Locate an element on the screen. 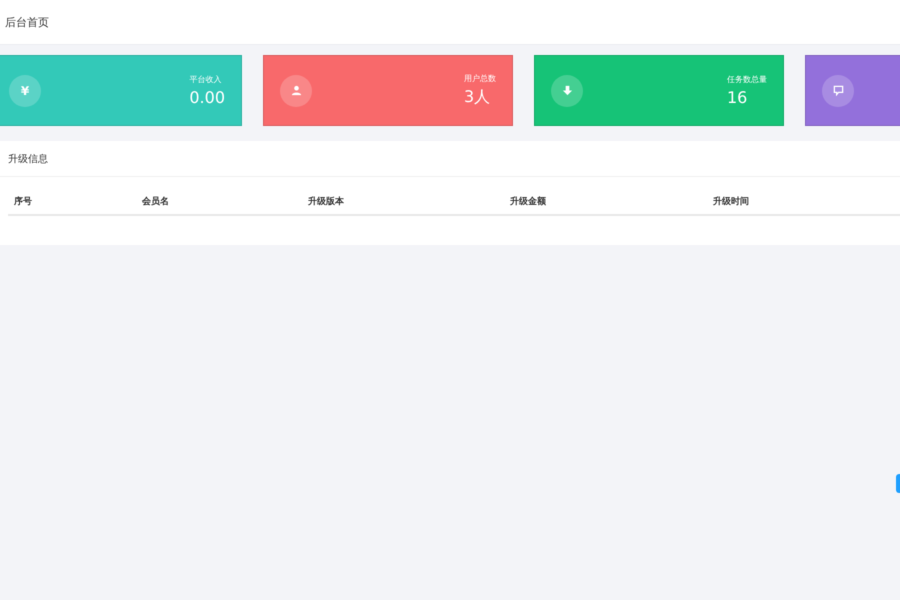 This screenshot has height=600, width=900. stat-label: 任务数总量 is located at coordinates (747, 79).